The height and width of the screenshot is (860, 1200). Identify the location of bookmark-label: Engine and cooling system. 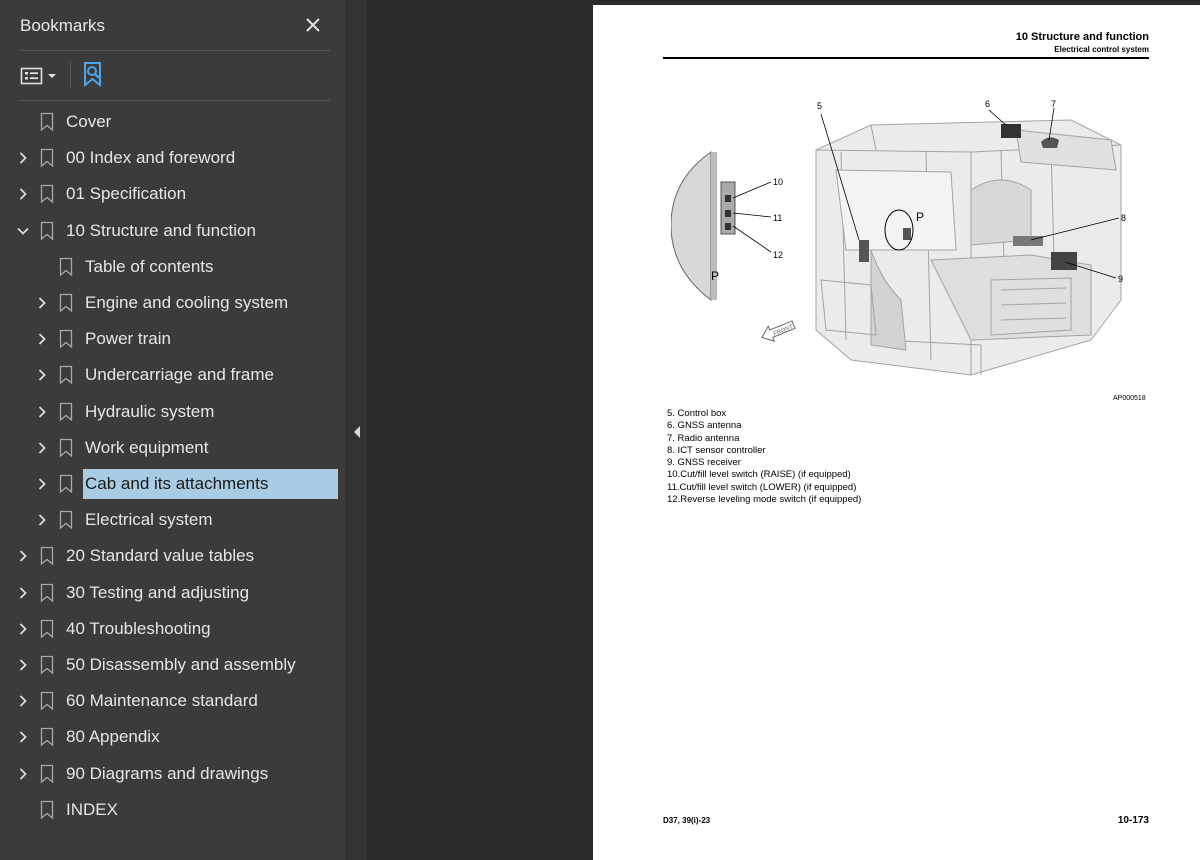
(187, 302).